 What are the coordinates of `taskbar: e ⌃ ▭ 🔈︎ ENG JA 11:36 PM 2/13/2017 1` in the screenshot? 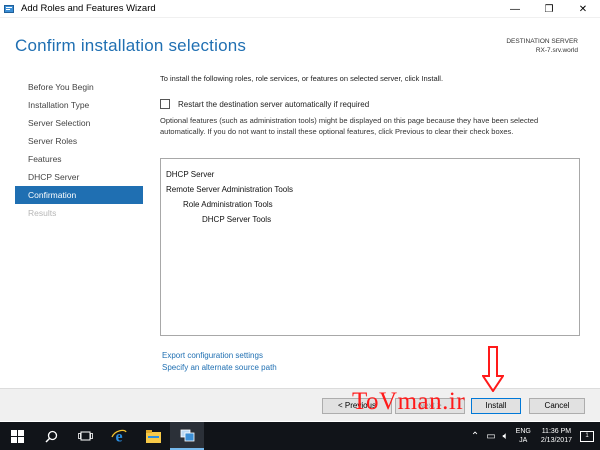 It's located at (300, 436).